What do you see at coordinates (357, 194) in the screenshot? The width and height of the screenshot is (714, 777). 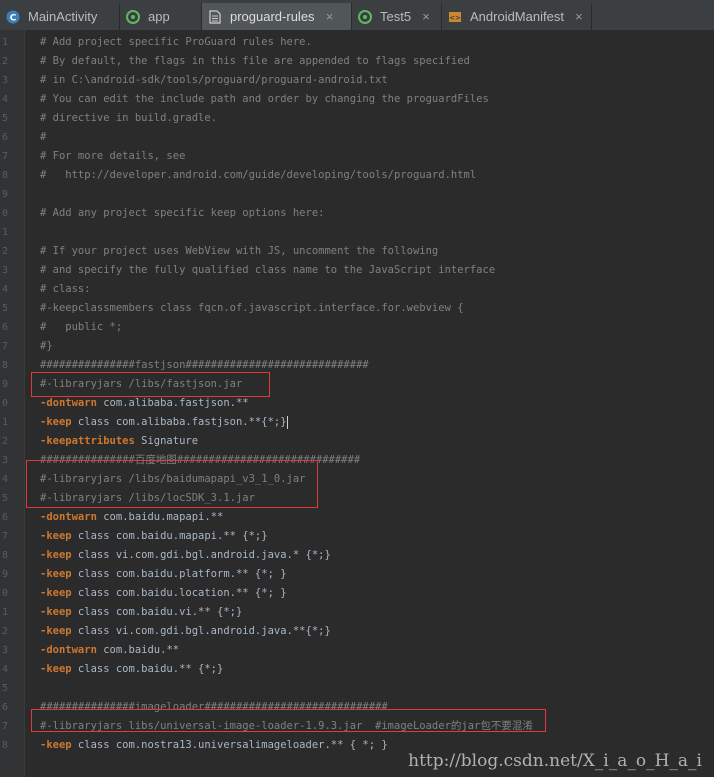 I see `code-line: 9` at bounding box center [357, 194].